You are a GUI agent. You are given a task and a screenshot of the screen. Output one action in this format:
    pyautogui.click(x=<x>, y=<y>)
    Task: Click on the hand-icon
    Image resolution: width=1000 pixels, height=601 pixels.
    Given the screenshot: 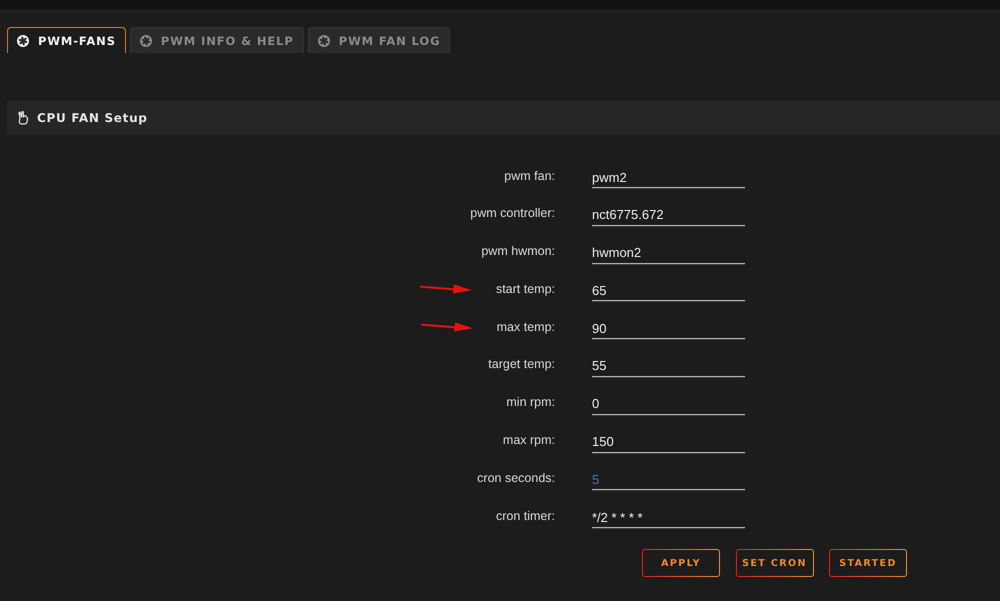 What is the action you would take?
    pyautogui.click(x=23, y=118)
    